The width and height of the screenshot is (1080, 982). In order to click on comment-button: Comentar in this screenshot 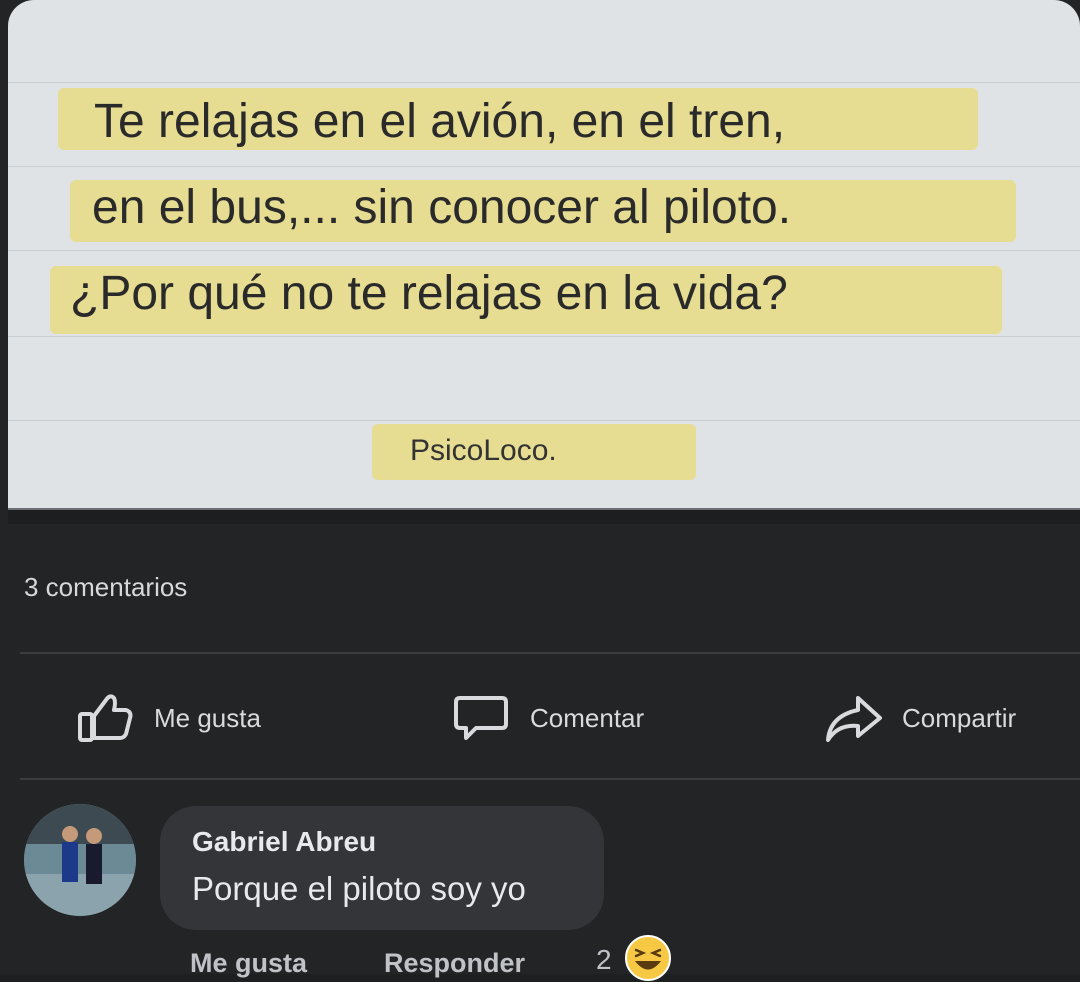, I will do `click(547, 718)`.